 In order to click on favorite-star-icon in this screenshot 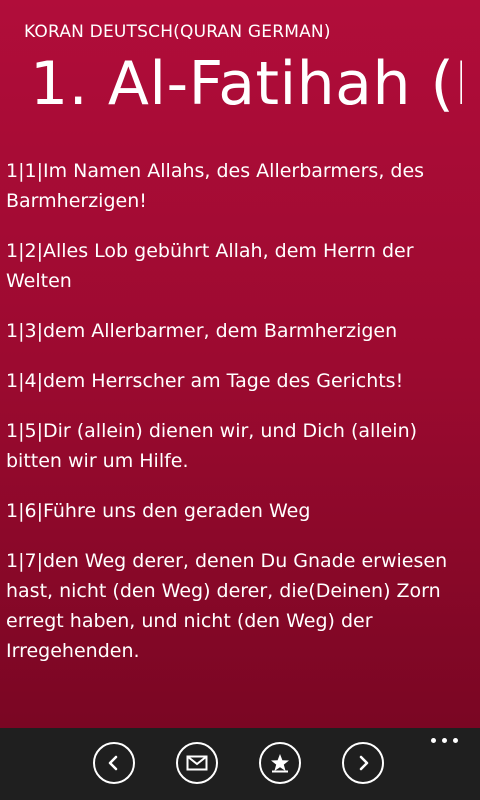, I will do `click(280, 763)`.